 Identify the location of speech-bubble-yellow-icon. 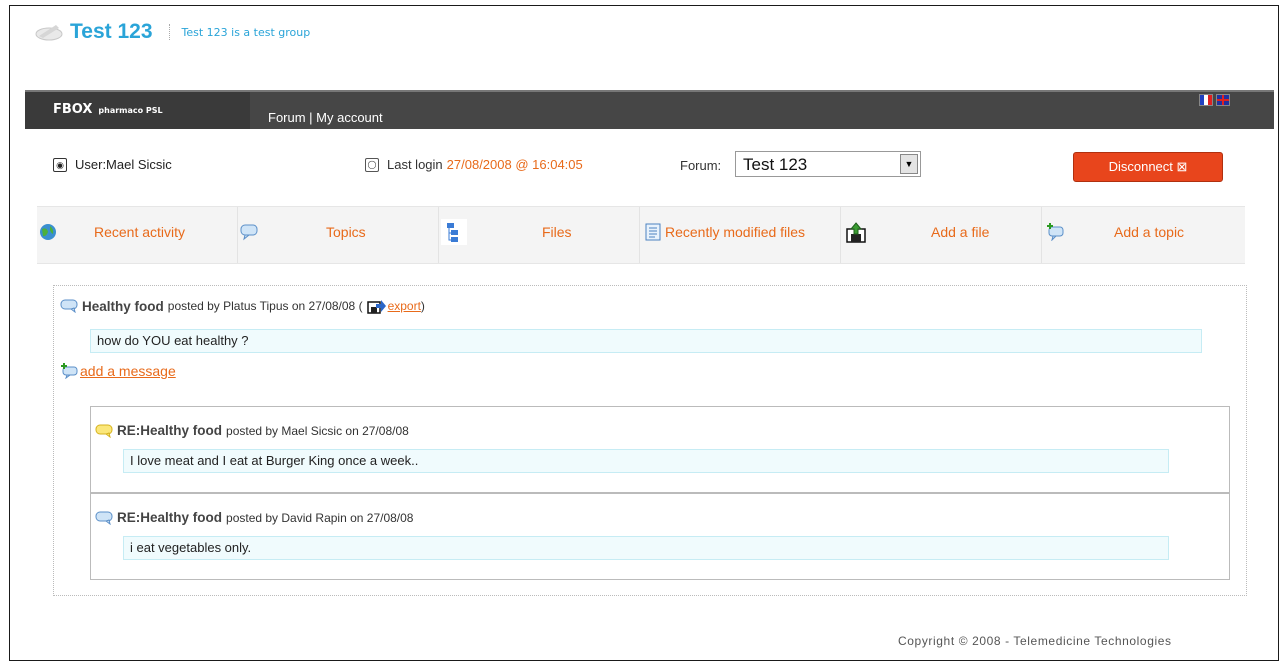
(104, 431).